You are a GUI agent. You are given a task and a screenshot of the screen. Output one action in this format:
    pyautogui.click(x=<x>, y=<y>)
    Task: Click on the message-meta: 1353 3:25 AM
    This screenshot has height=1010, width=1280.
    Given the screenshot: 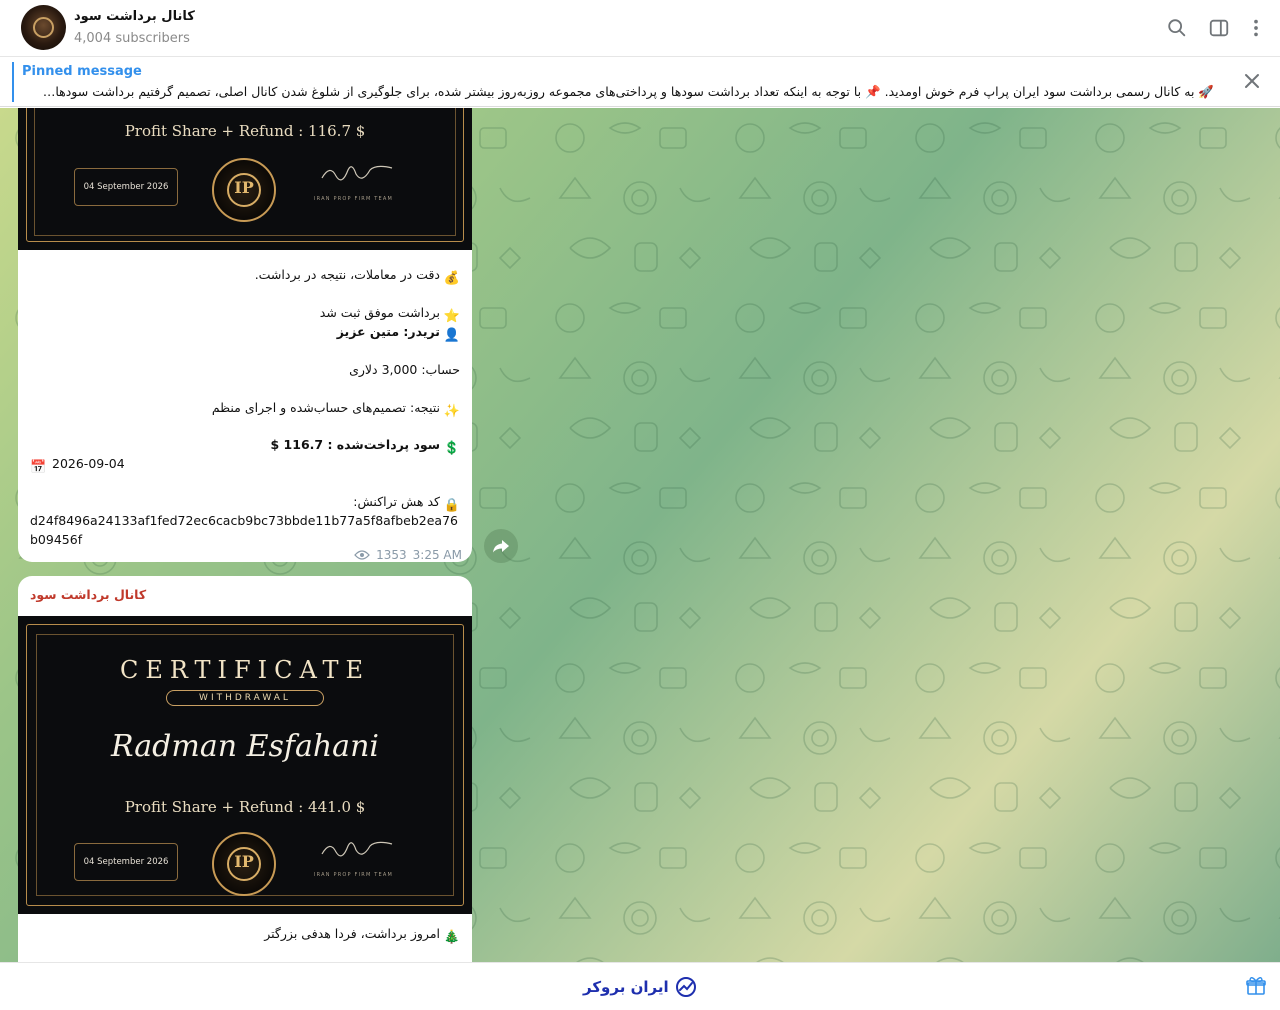 What is the action you would take?
    pyautogui.click(x=408, y=555)
    